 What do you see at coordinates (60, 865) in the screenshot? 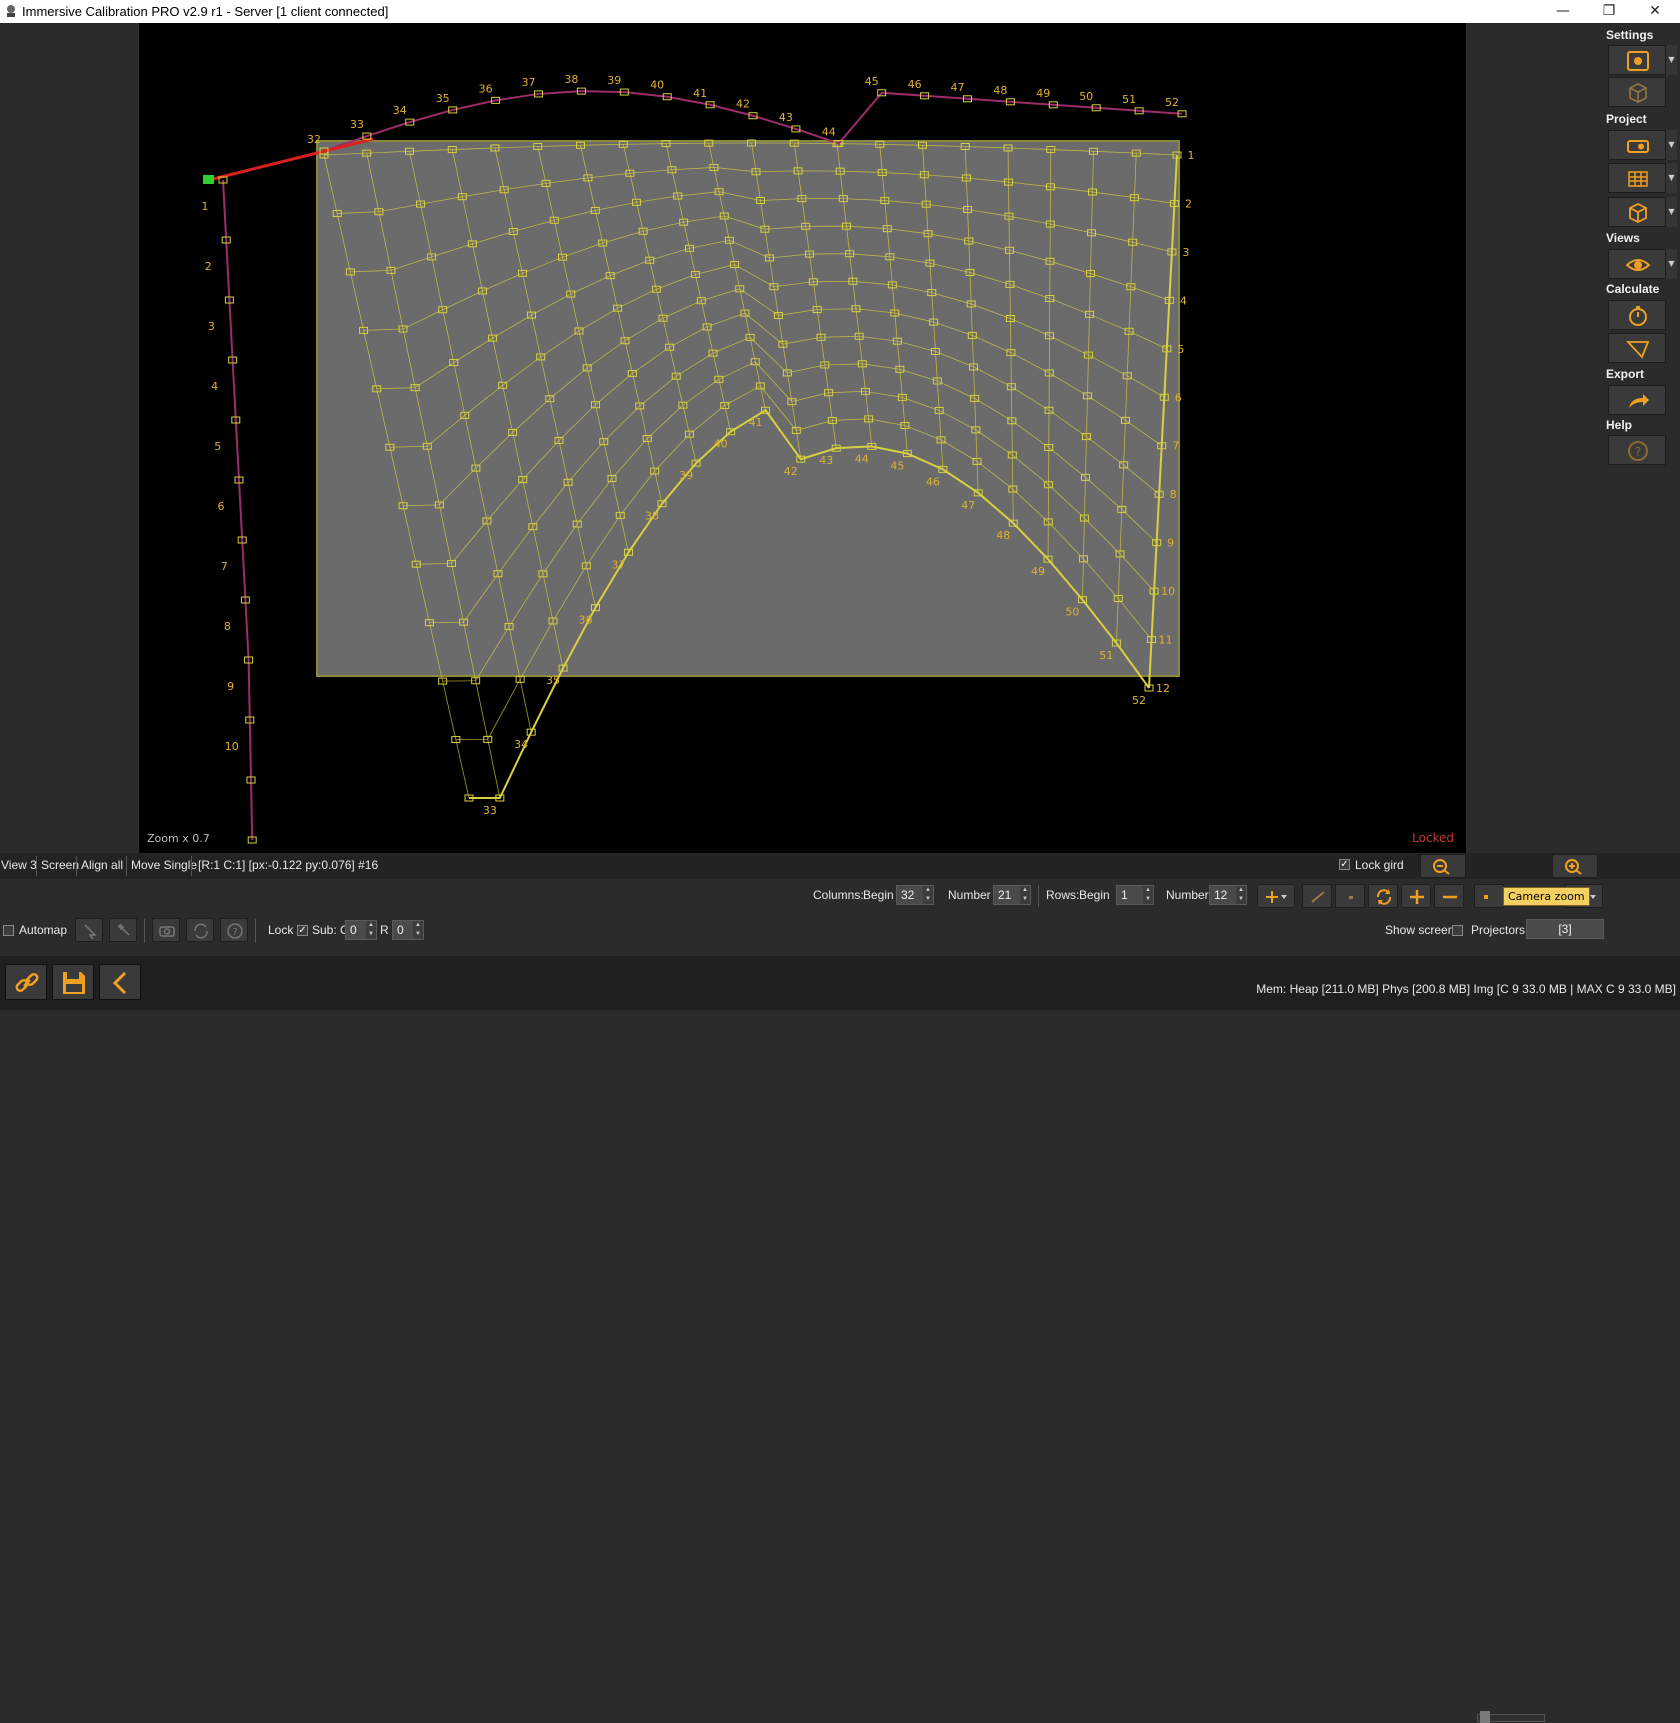
I see `screen-mode-button: Screen` at bounding box center [60, 865].